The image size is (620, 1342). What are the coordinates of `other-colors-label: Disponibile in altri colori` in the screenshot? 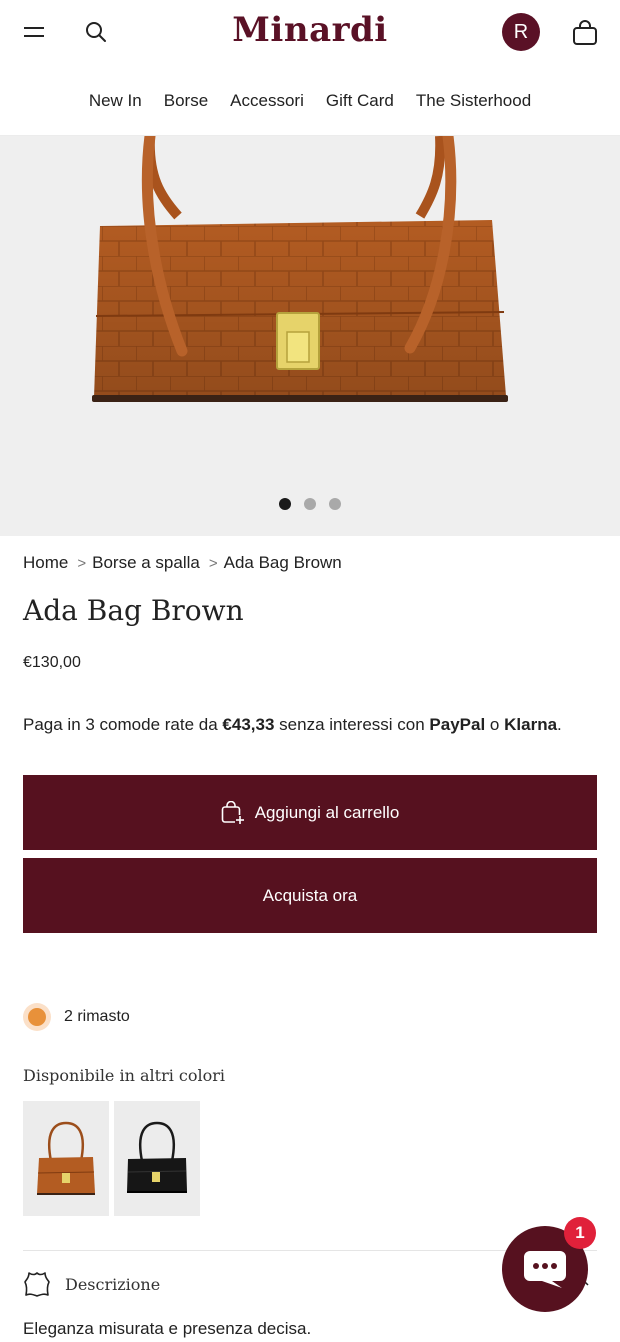 It's located at (124, 1075).